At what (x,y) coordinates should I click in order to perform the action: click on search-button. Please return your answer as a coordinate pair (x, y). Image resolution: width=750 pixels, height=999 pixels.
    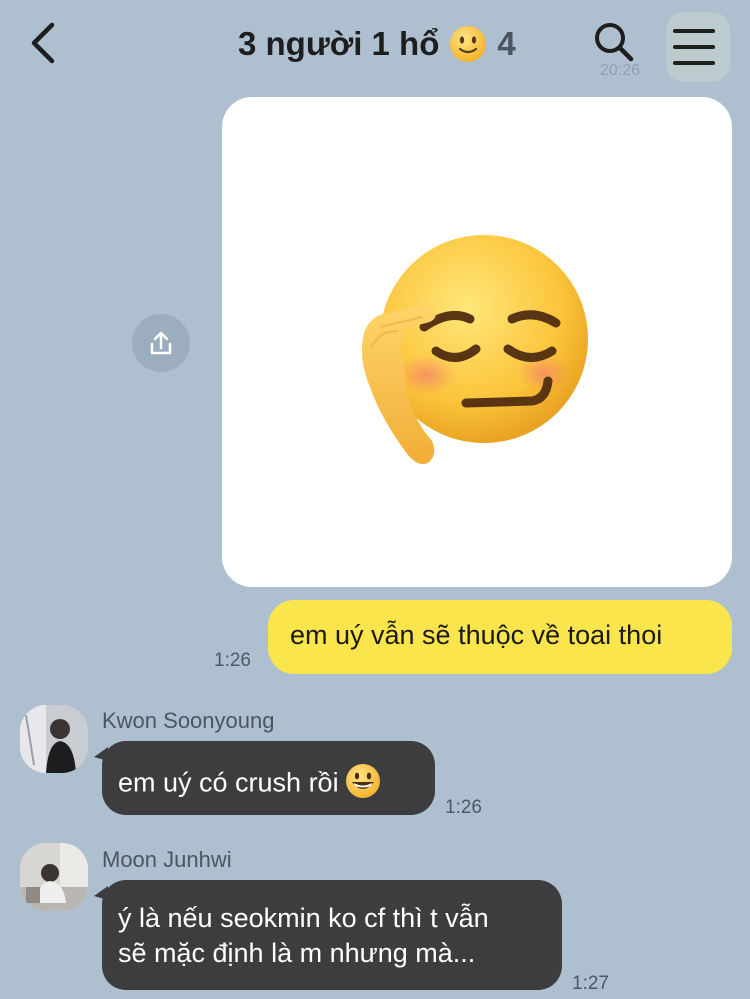
    Looking at the image, I should click on (614, 42).